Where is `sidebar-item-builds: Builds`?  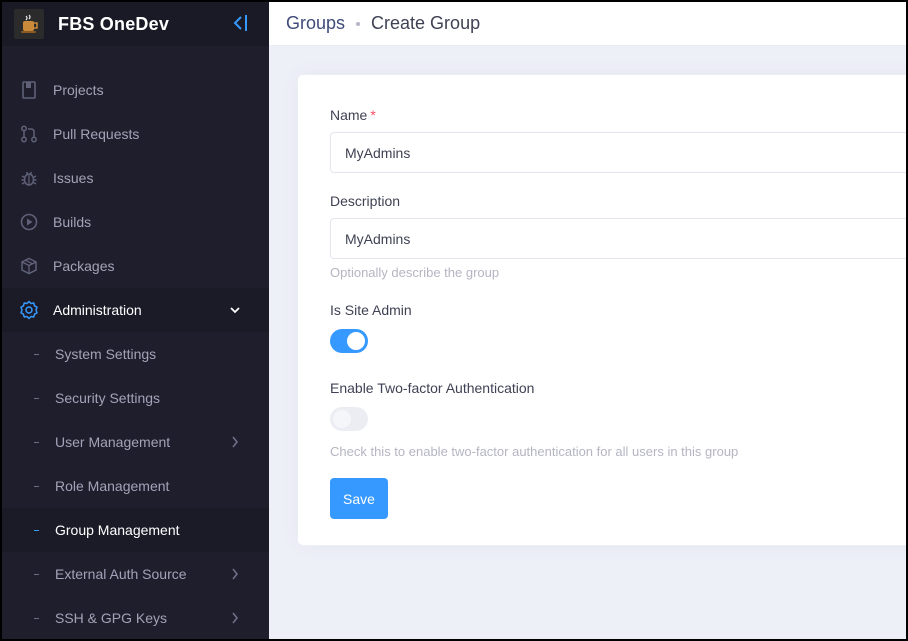 sidebar-item-builds: Builds is located at coordinates (135, 222).